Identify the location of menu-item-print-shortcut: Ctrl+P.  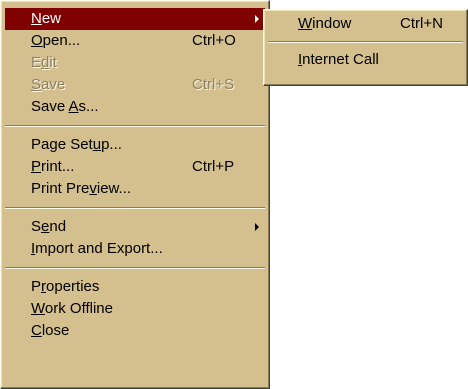
(213, 166).